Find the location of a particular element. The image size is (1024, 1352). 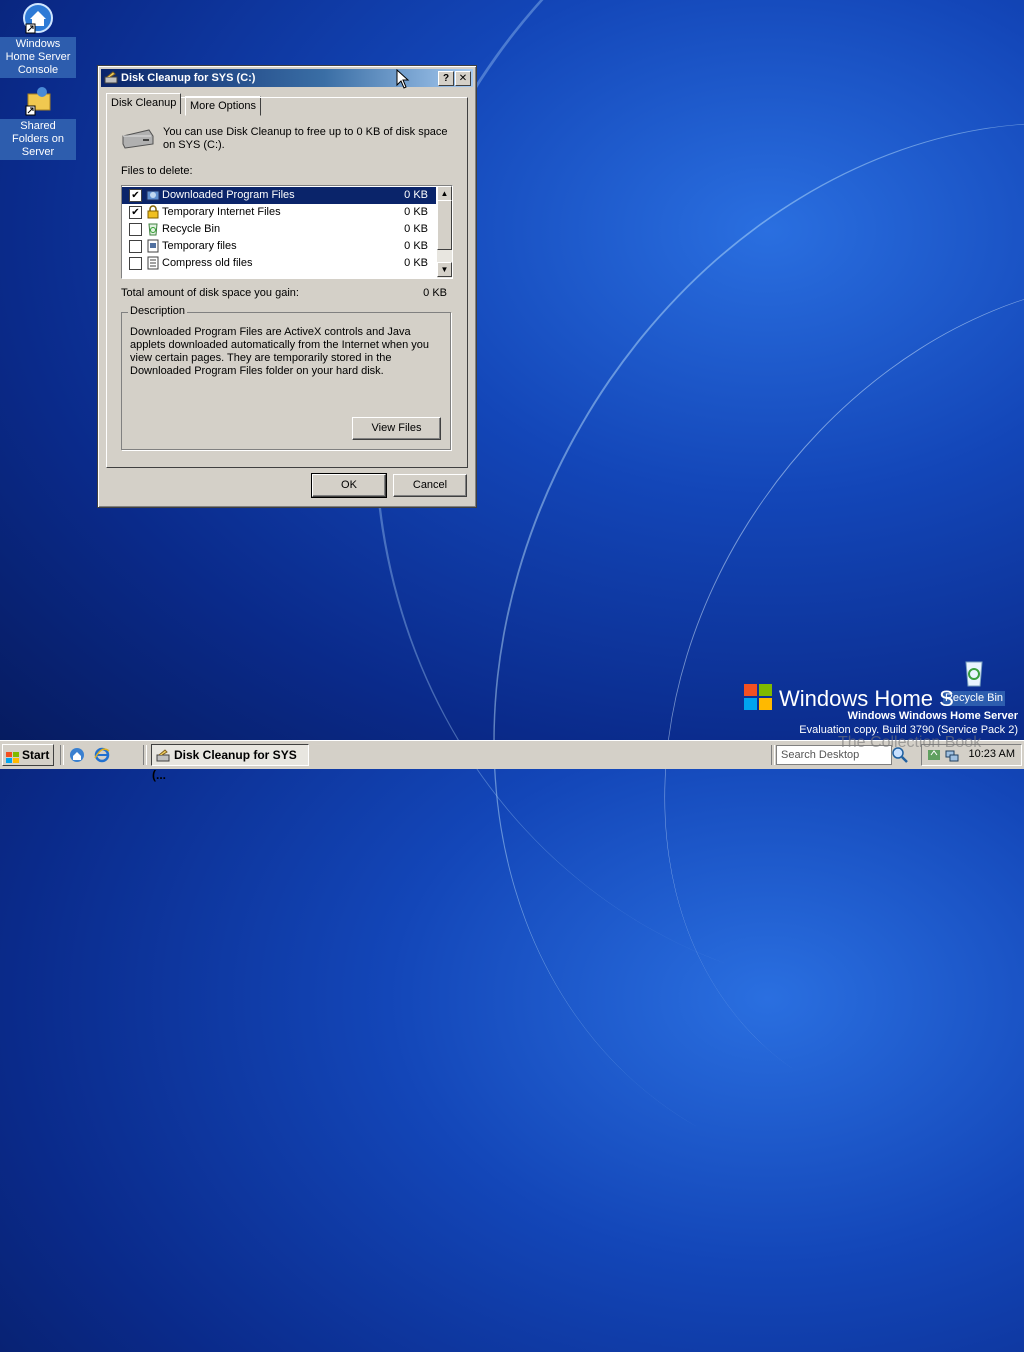

scroll-thumb is located at coordinates (444, 225).